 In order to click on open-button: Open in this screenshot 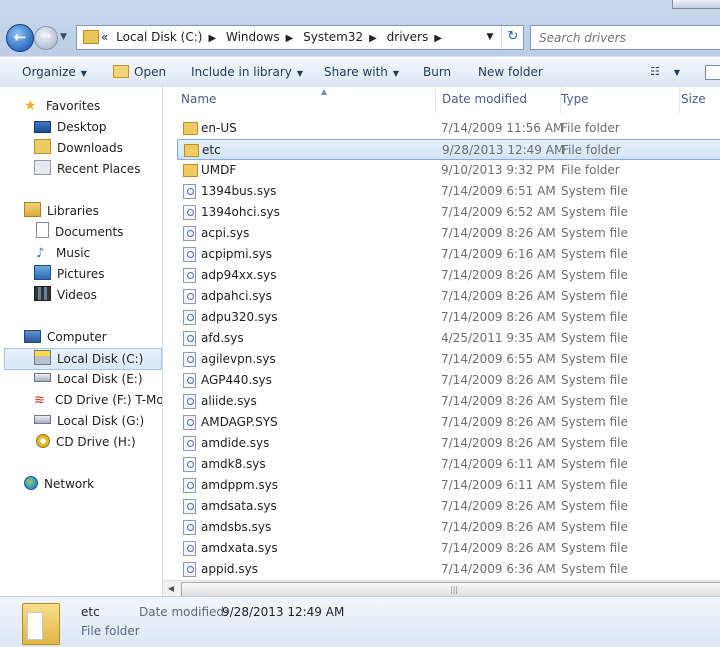, I will do `click(139, 72)`.